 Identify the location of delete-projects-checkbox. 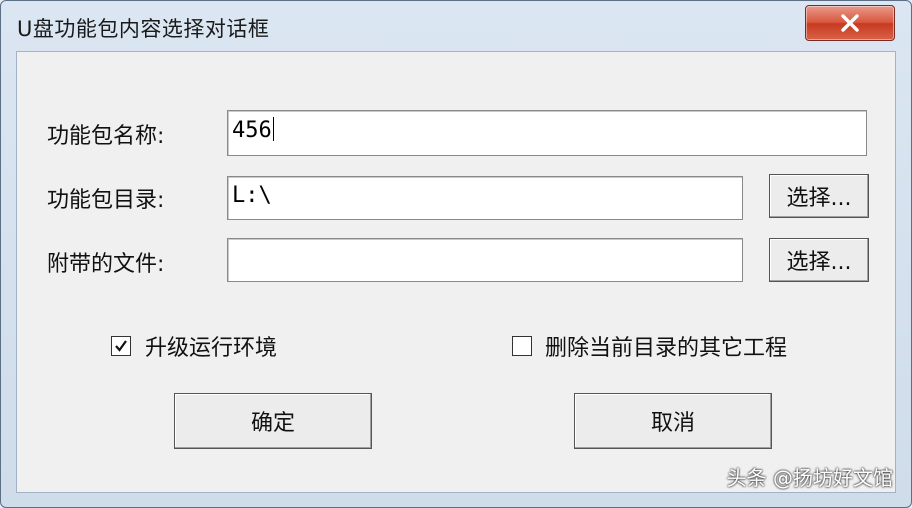
(522, 346).